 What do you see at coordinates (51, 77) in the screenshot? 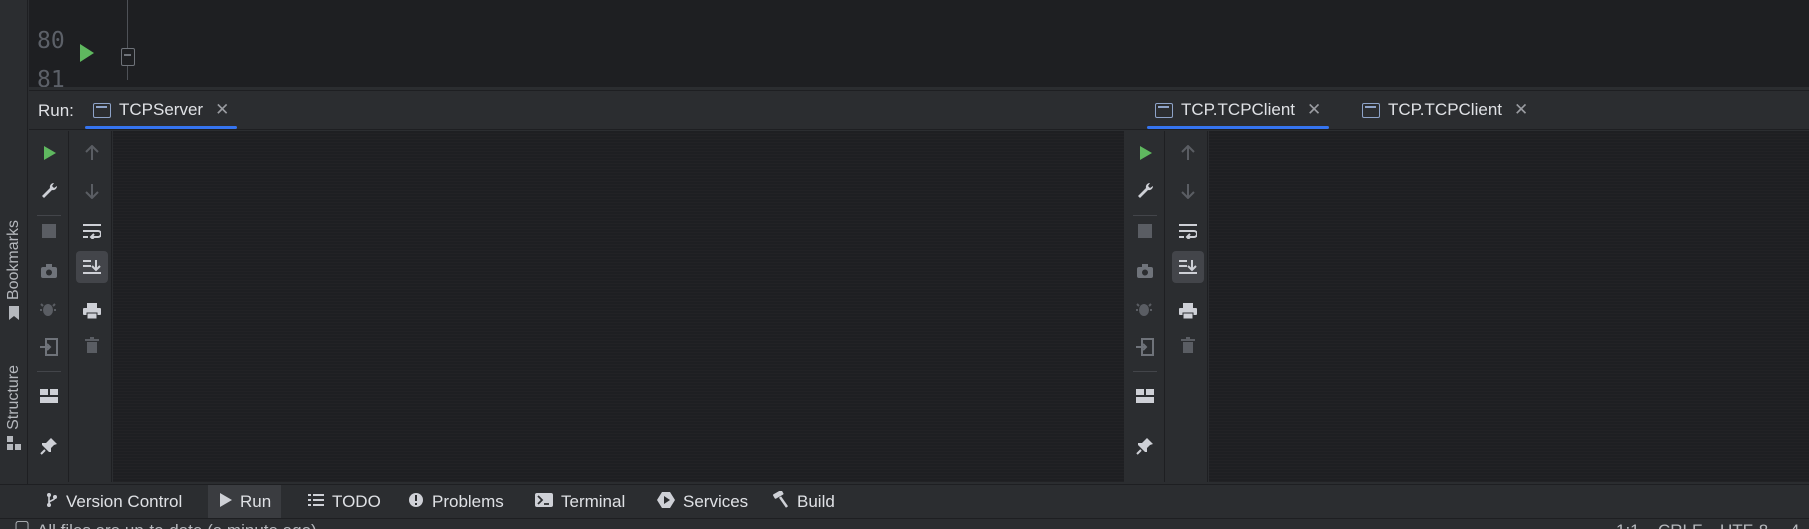
I see `line-number: 81` at bounding box center [51, 77].